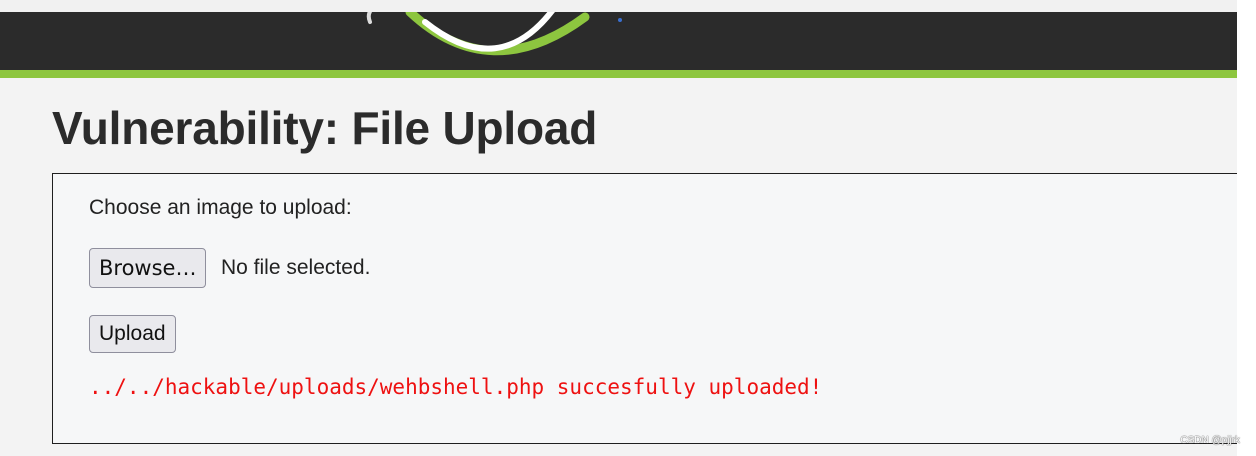 This screenshot has height=456, width=1256. Describe the element at coordinates (132, 334) in the screenshot. I see `upload-button: Upload` at that location.